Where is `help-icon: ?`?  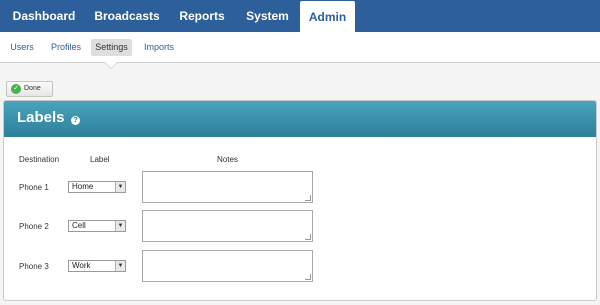 help-icon: ? is located at coordinates (75, 120).